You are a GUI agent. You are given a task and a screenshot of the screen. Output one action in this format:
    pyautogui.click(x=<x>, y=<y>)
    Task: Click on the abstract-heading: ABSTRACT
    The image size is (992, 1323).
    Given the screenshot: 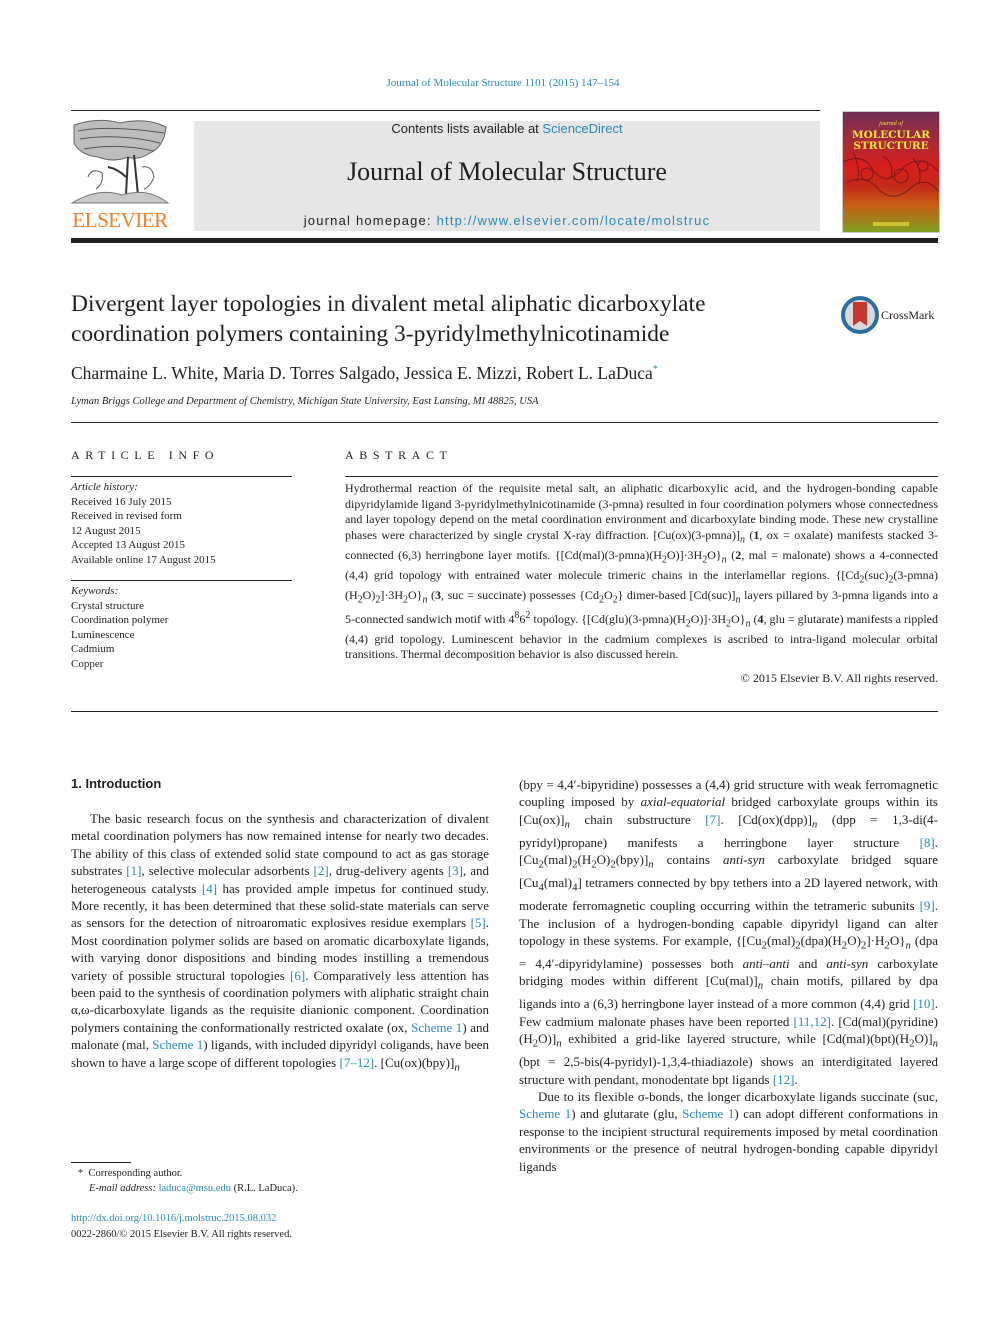 What is the action you would take?
    pyautogui.click(x=399, y=455)
    